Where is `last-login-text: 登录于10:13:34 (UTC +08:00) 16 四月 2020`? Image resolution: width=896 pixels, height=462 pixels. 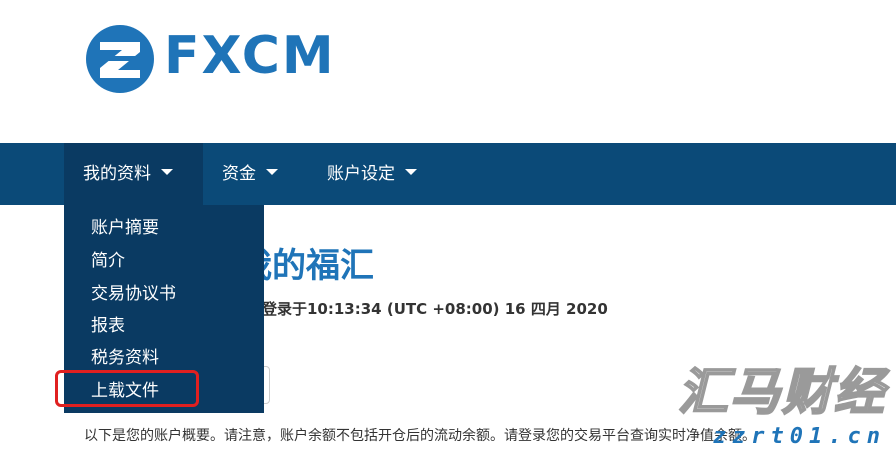 last-login-text: 登录于10:13:34 (UTC +08:00) 16 四月 2020 is located at coordinates (435, 309).